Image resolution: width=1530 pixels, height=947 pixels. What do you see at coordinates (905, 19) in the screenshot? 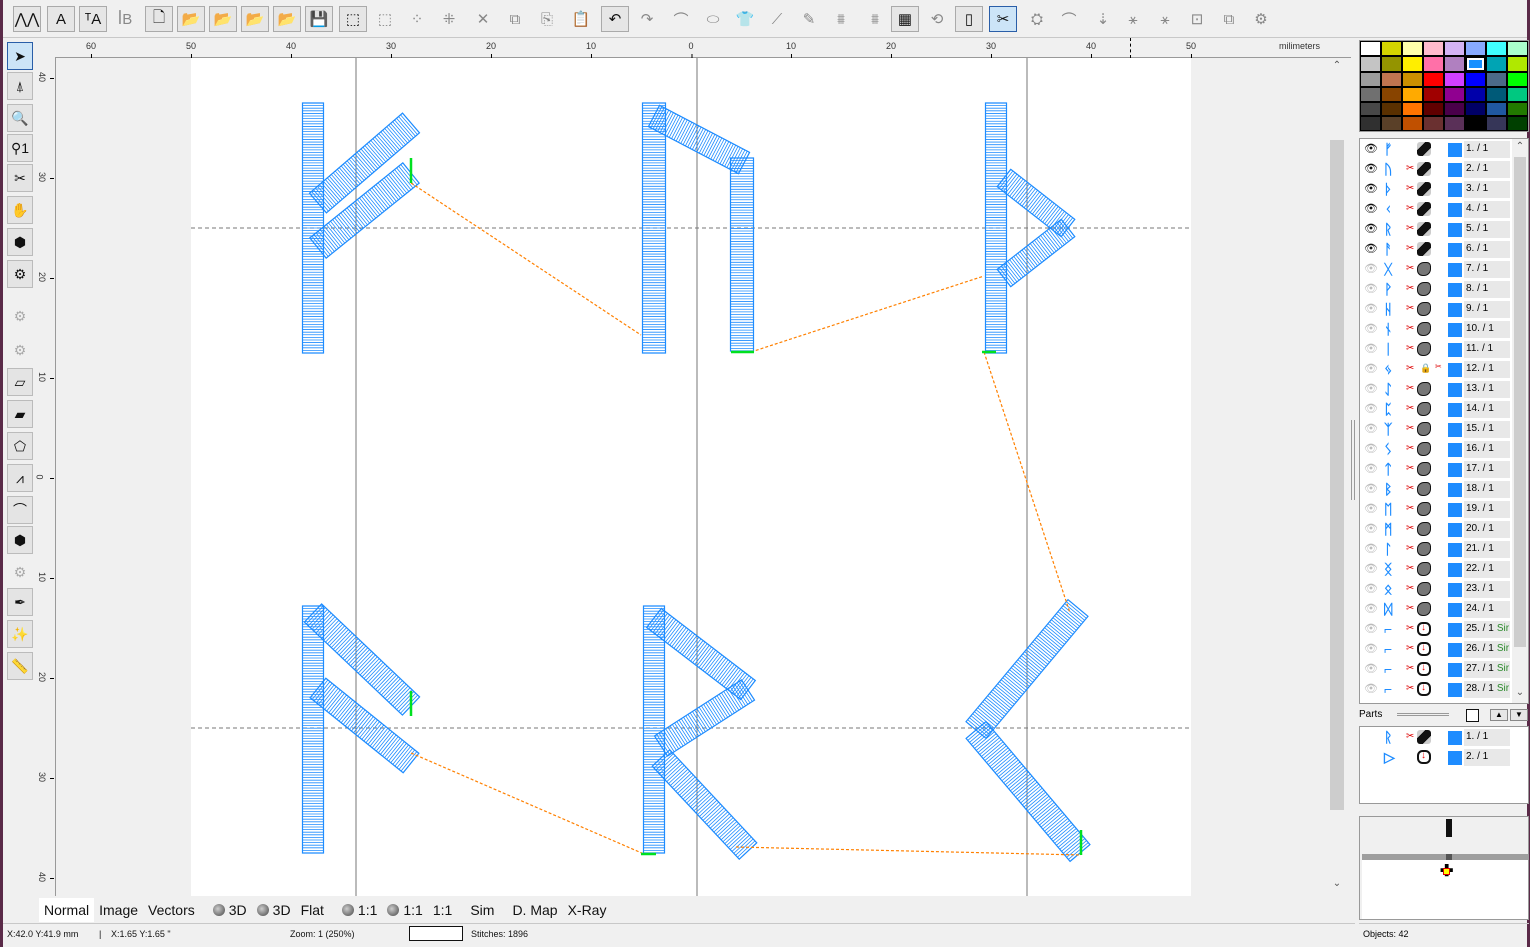
I see `background-button: ▦` at bounding box center [905, 19].